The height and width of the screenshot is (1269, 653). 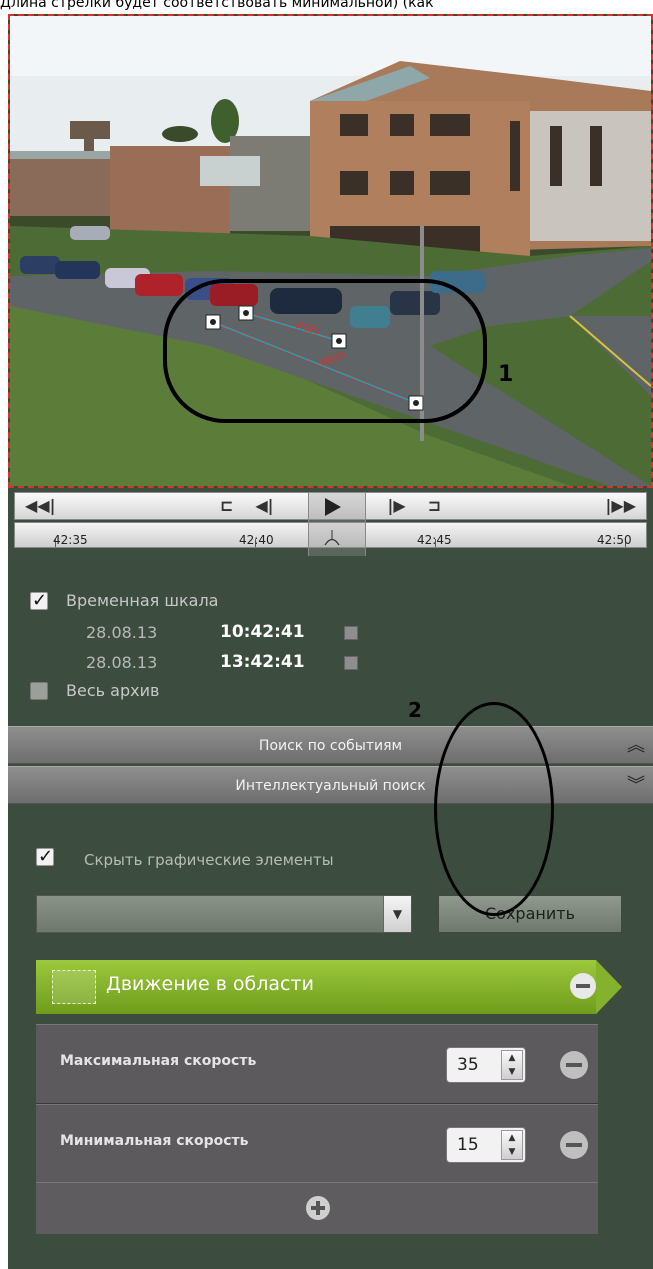 I want to click on max-speed-stepper: 35 ▲ ▼, so click(x=486, y=1065).